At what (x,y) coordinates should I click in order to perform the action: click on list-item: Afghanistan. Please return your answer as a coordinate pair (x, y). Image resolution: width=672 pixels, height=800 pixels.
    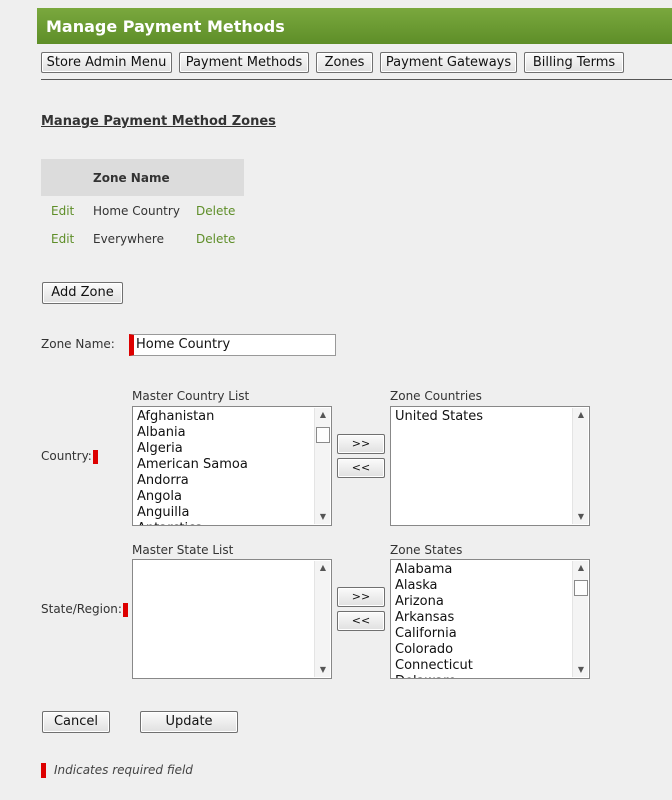
    Looking at the image, I should click on (225, 417).